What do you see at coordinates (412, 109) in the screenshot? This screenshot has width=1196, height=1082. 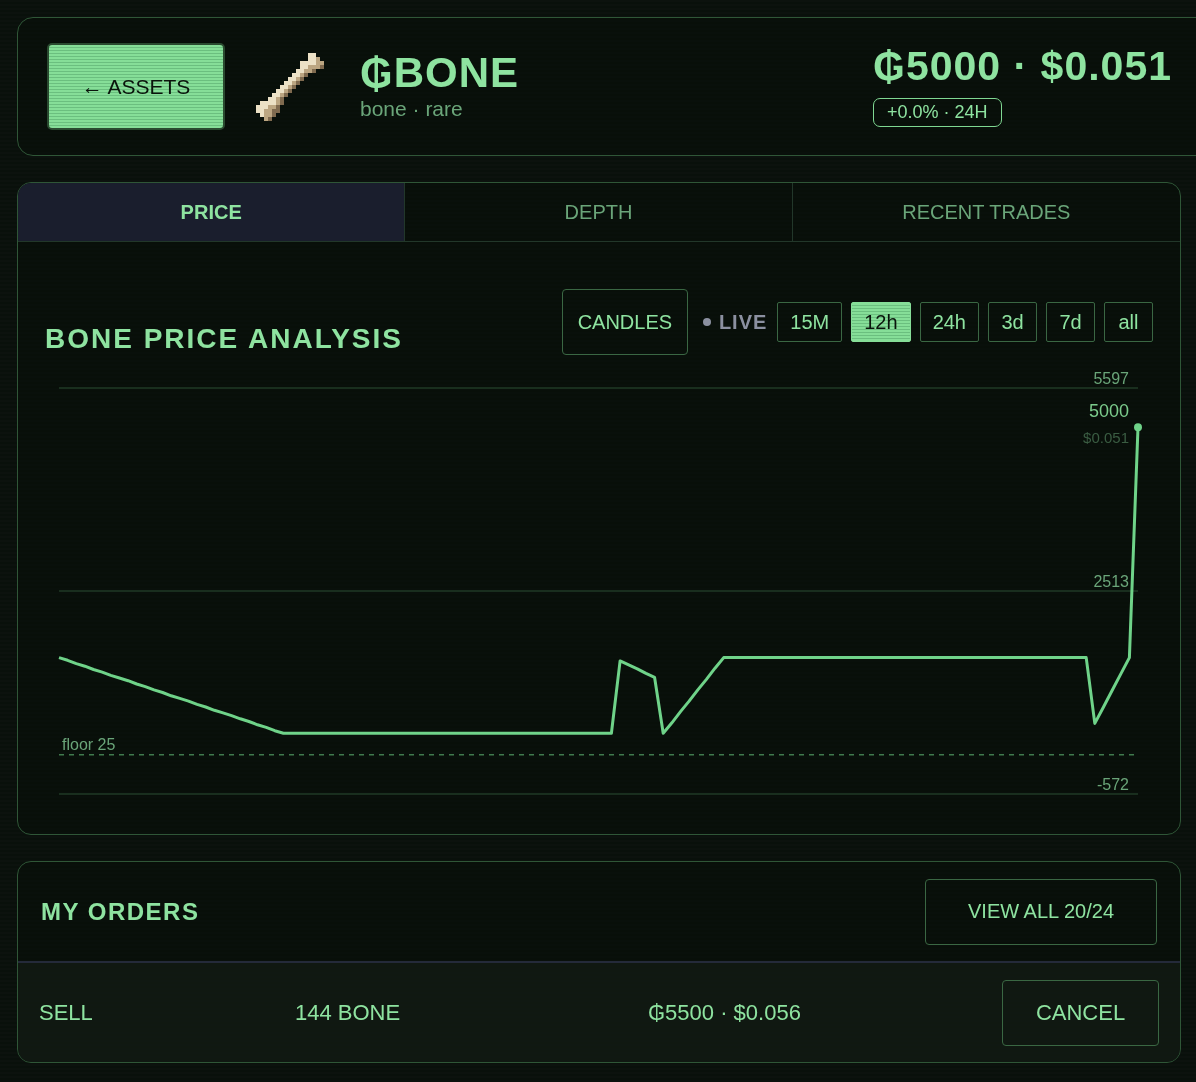 I see `token-subtitle: bone · rare` at bounding box center [412, 109].